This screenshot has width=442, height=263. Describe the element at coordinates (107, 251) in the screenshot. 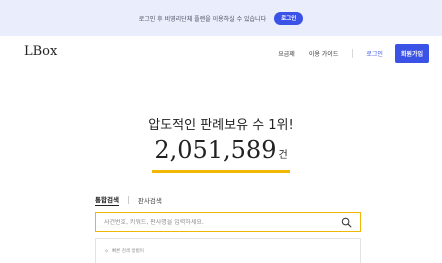

I see `sparkle-icon: ✧` at that location.